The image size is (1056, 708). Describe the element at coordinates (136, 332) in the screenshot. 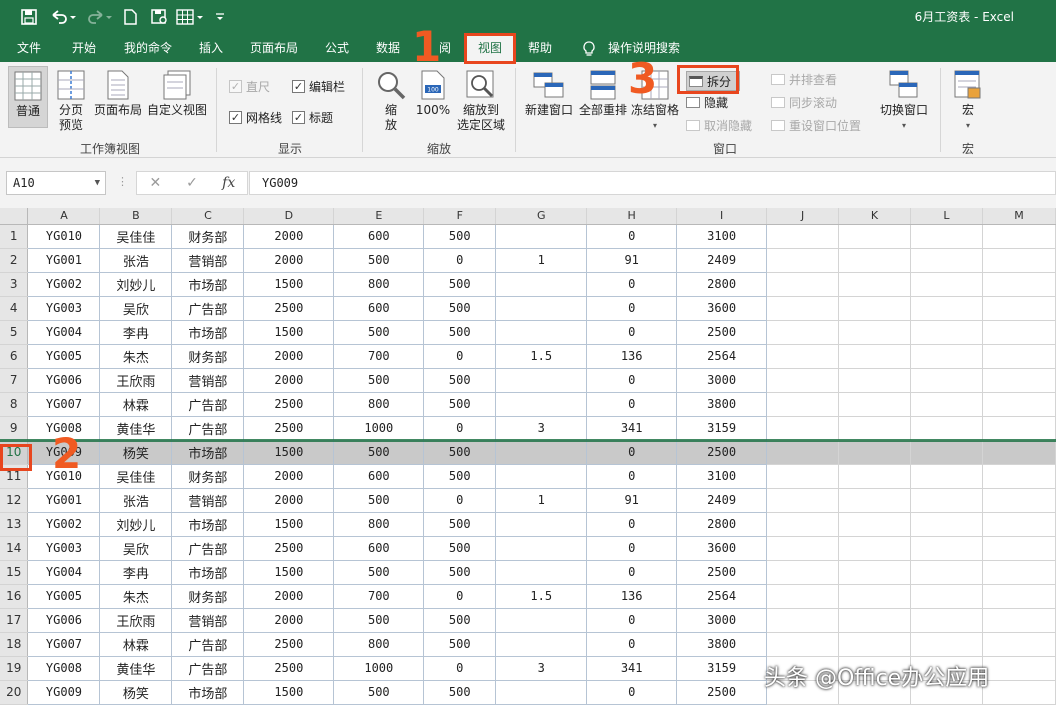

I see `cell: 李冉` at that location.